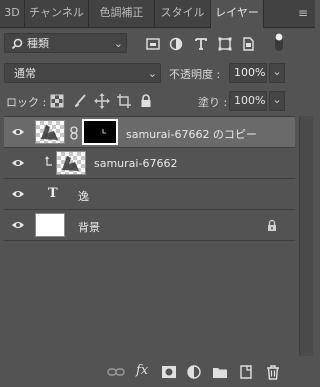 This screenshot has width=320, height=387. What do you see at coordinates (17, 44) in the screenshot?
I see `search-icon` at bounding box center [17, 44].